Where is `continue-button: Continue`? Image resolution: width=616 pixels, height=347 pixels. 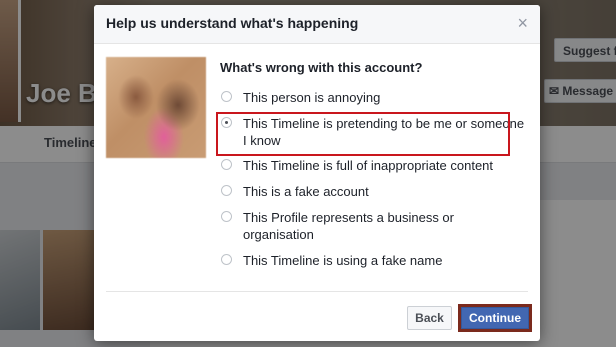 continue-button: Continue is located at coordinates (495, 318).